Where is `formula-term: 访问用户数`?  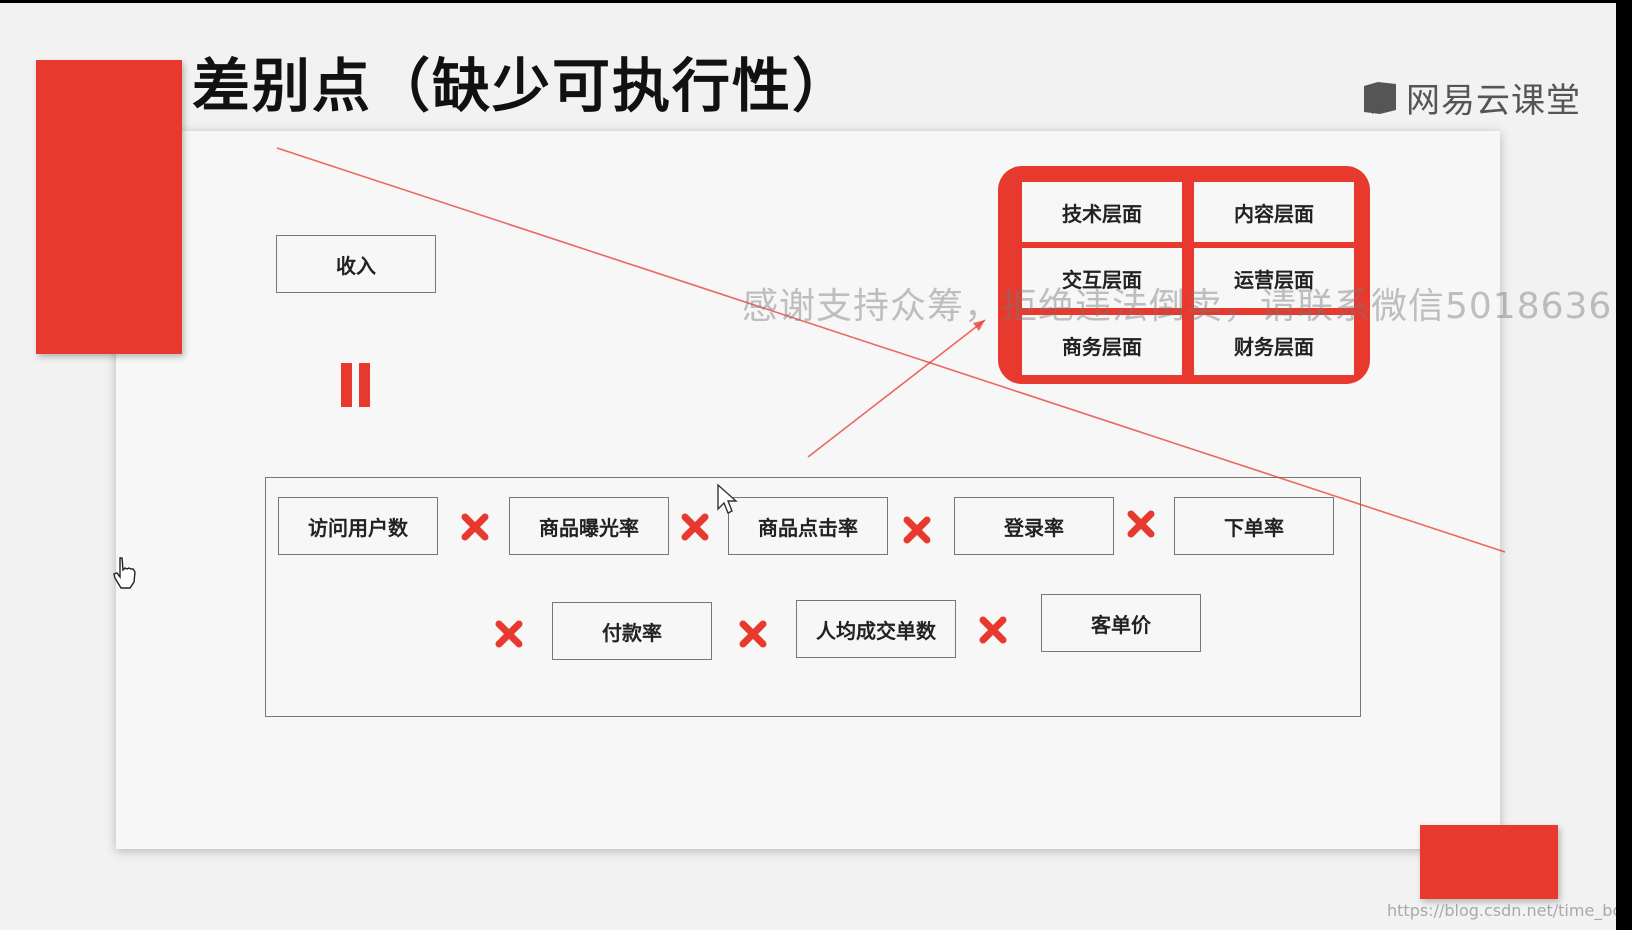 formula-term: 访问用户数 is located at coordinates (358, 526).